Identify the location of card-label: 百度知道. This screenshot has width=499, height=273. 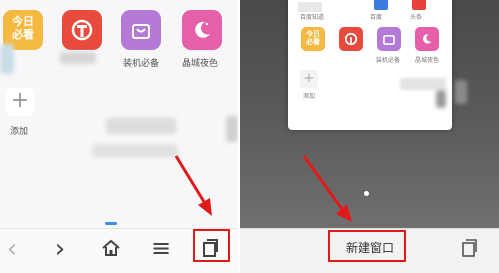
(312, 17).